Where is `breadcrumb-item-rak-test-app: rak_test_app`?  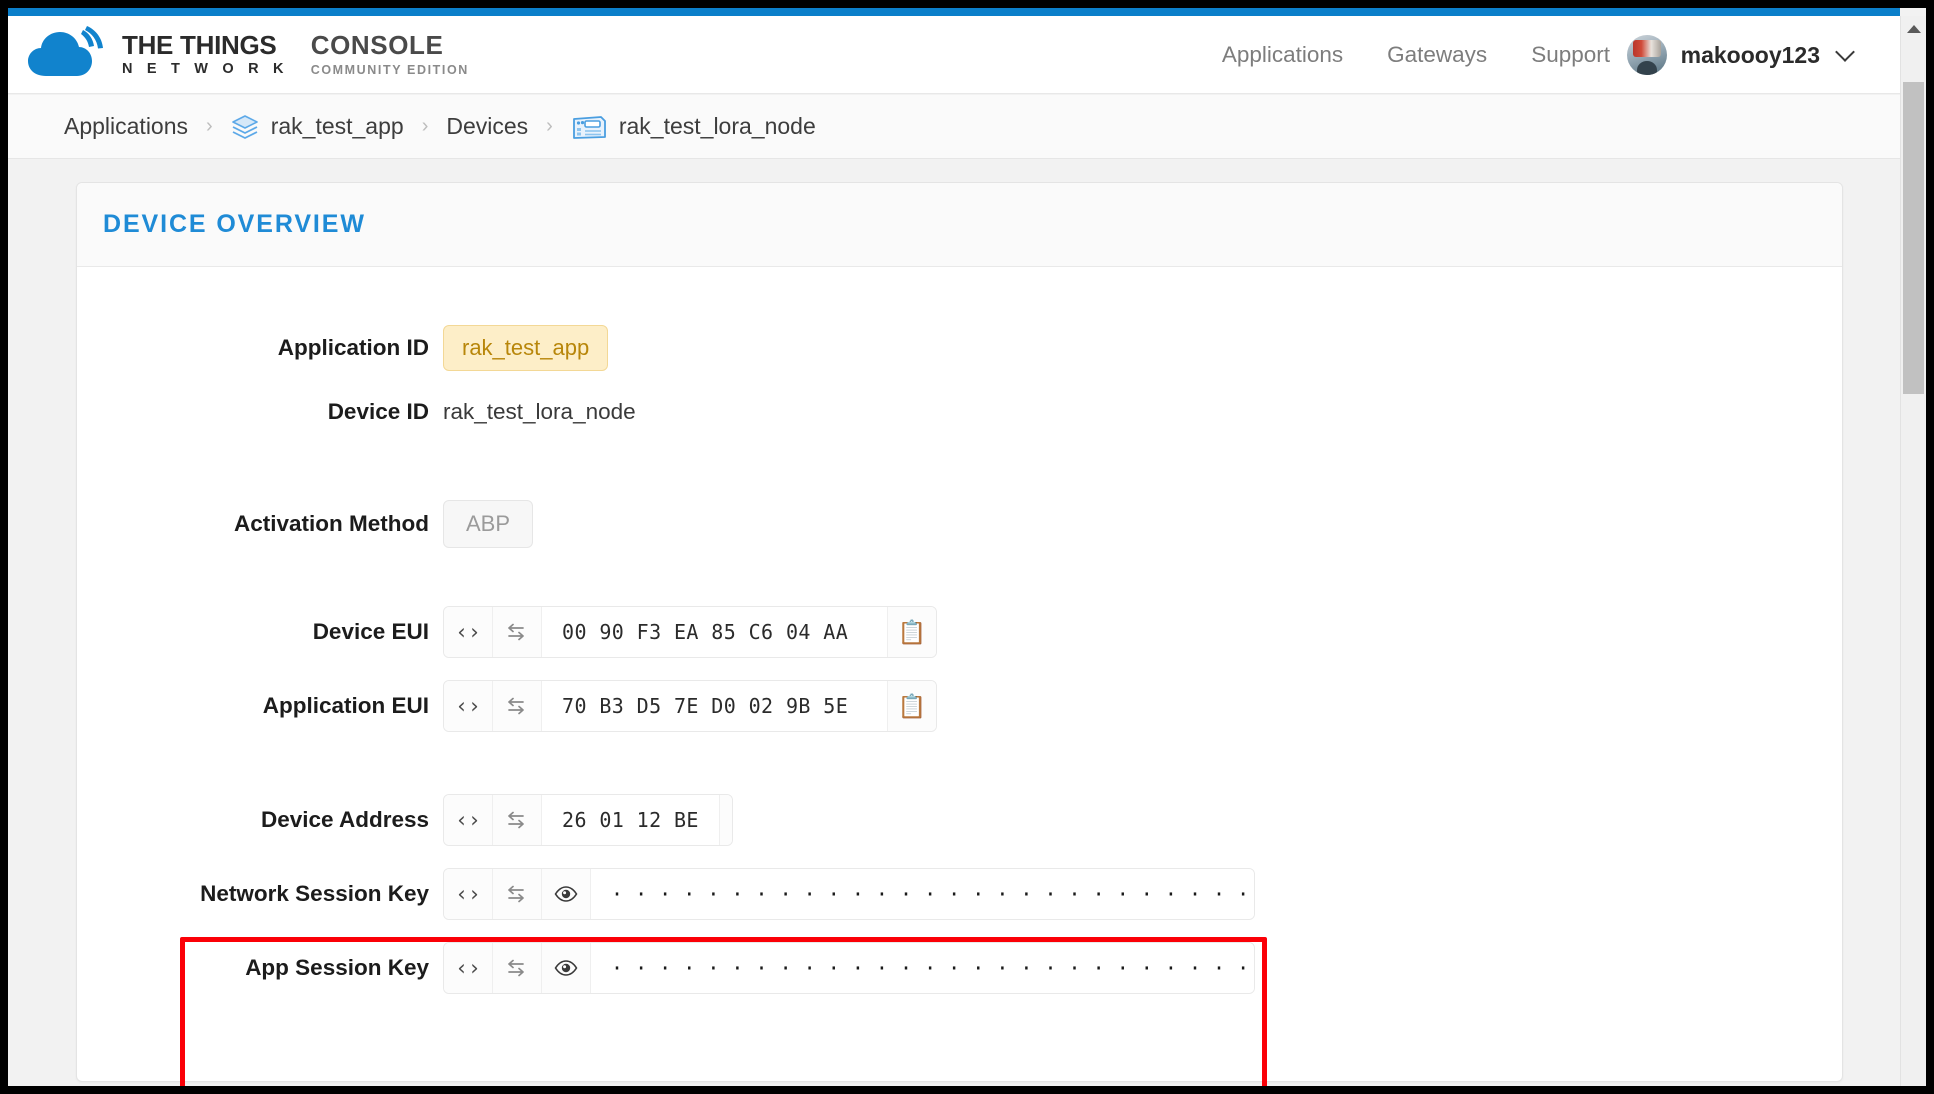
breadcrumb-item-rak-test-app: rak_test_app is located at coordinates (337, 126).